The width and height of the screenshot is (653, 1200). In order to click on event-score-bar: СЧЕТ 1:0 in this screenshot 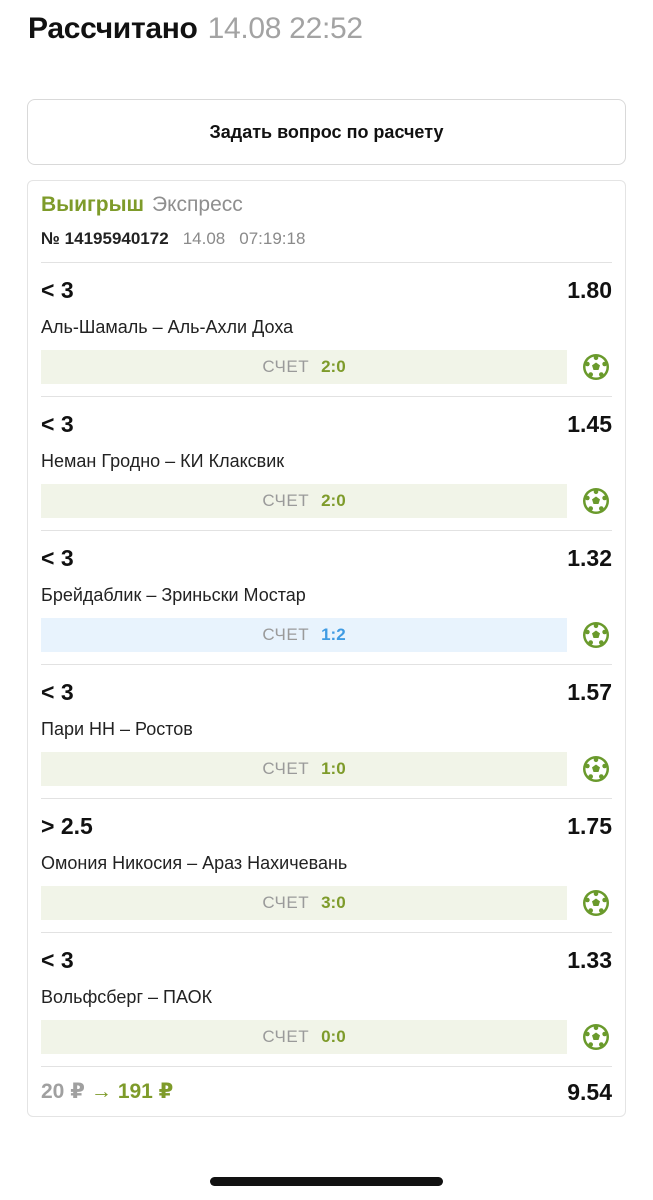, I will do `click(304, 769)`.